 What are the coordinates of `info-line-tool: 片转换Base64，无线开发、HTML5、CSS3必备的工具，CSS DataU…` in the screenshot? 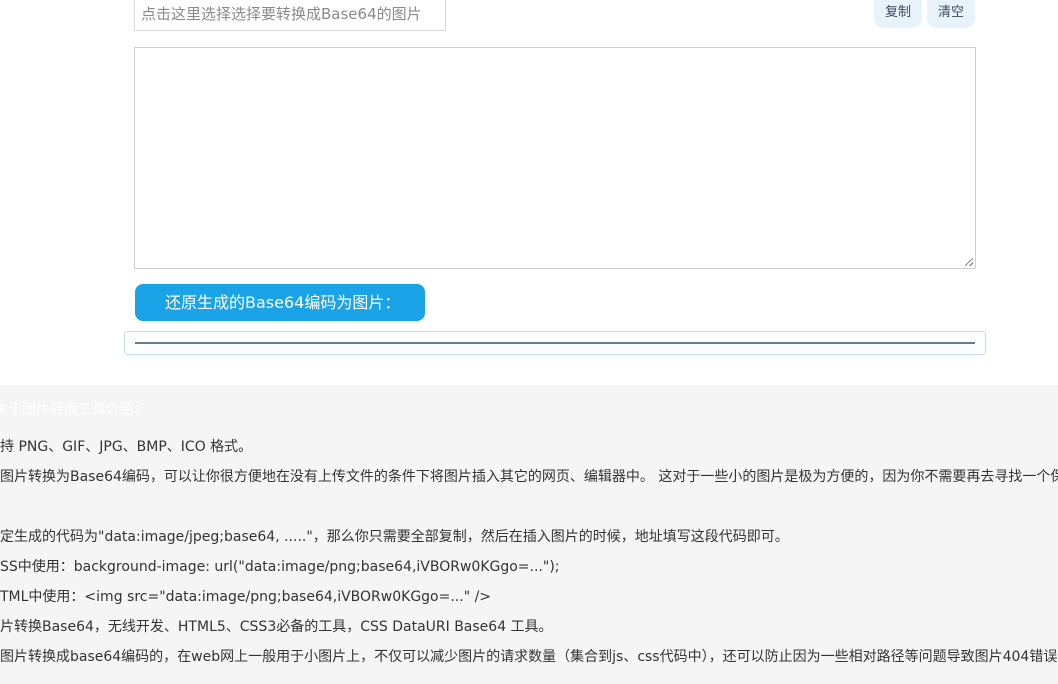 It's located at (276, 627).